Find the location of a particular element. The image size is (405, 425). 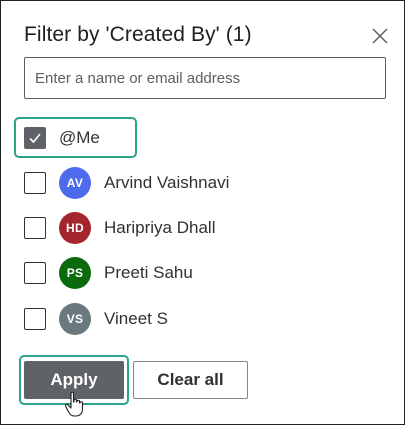

checkmark-icon is located at coordinates (35, 138).